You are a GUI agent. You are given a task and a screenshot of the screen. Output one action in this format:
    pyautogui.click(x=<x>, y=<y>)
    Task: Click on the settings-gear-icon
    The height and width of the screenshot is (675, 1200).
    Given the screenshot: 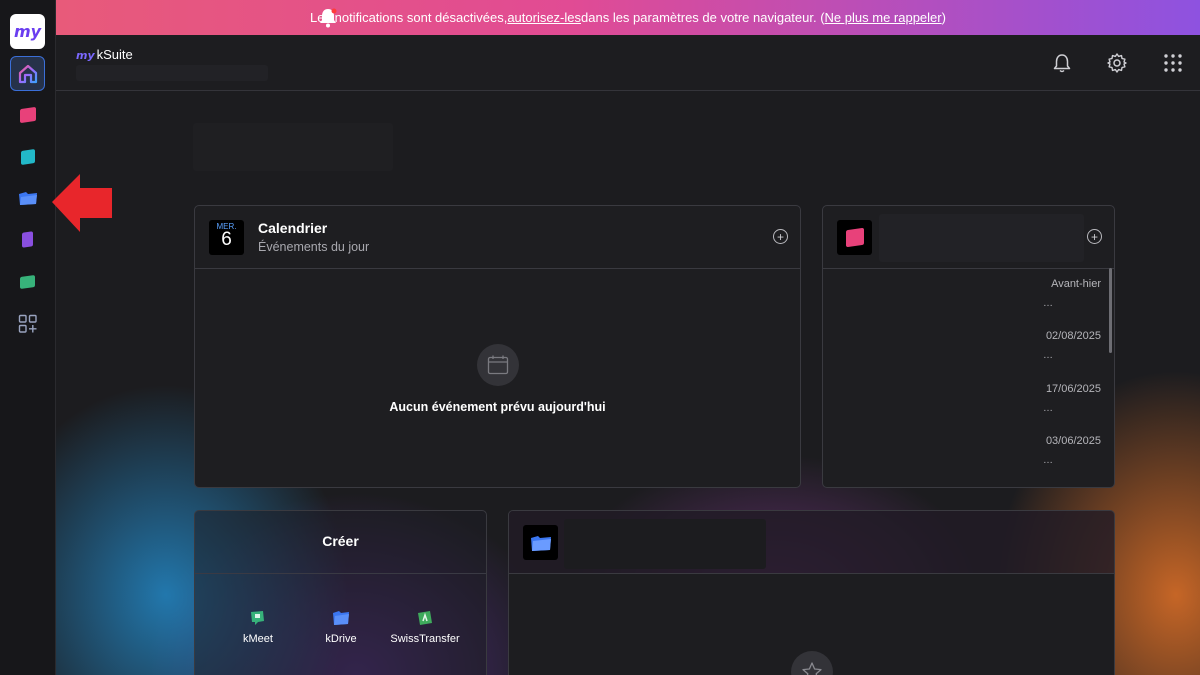 What is the action you would take?
    pyautogui.click(x=1117, y=63)
    